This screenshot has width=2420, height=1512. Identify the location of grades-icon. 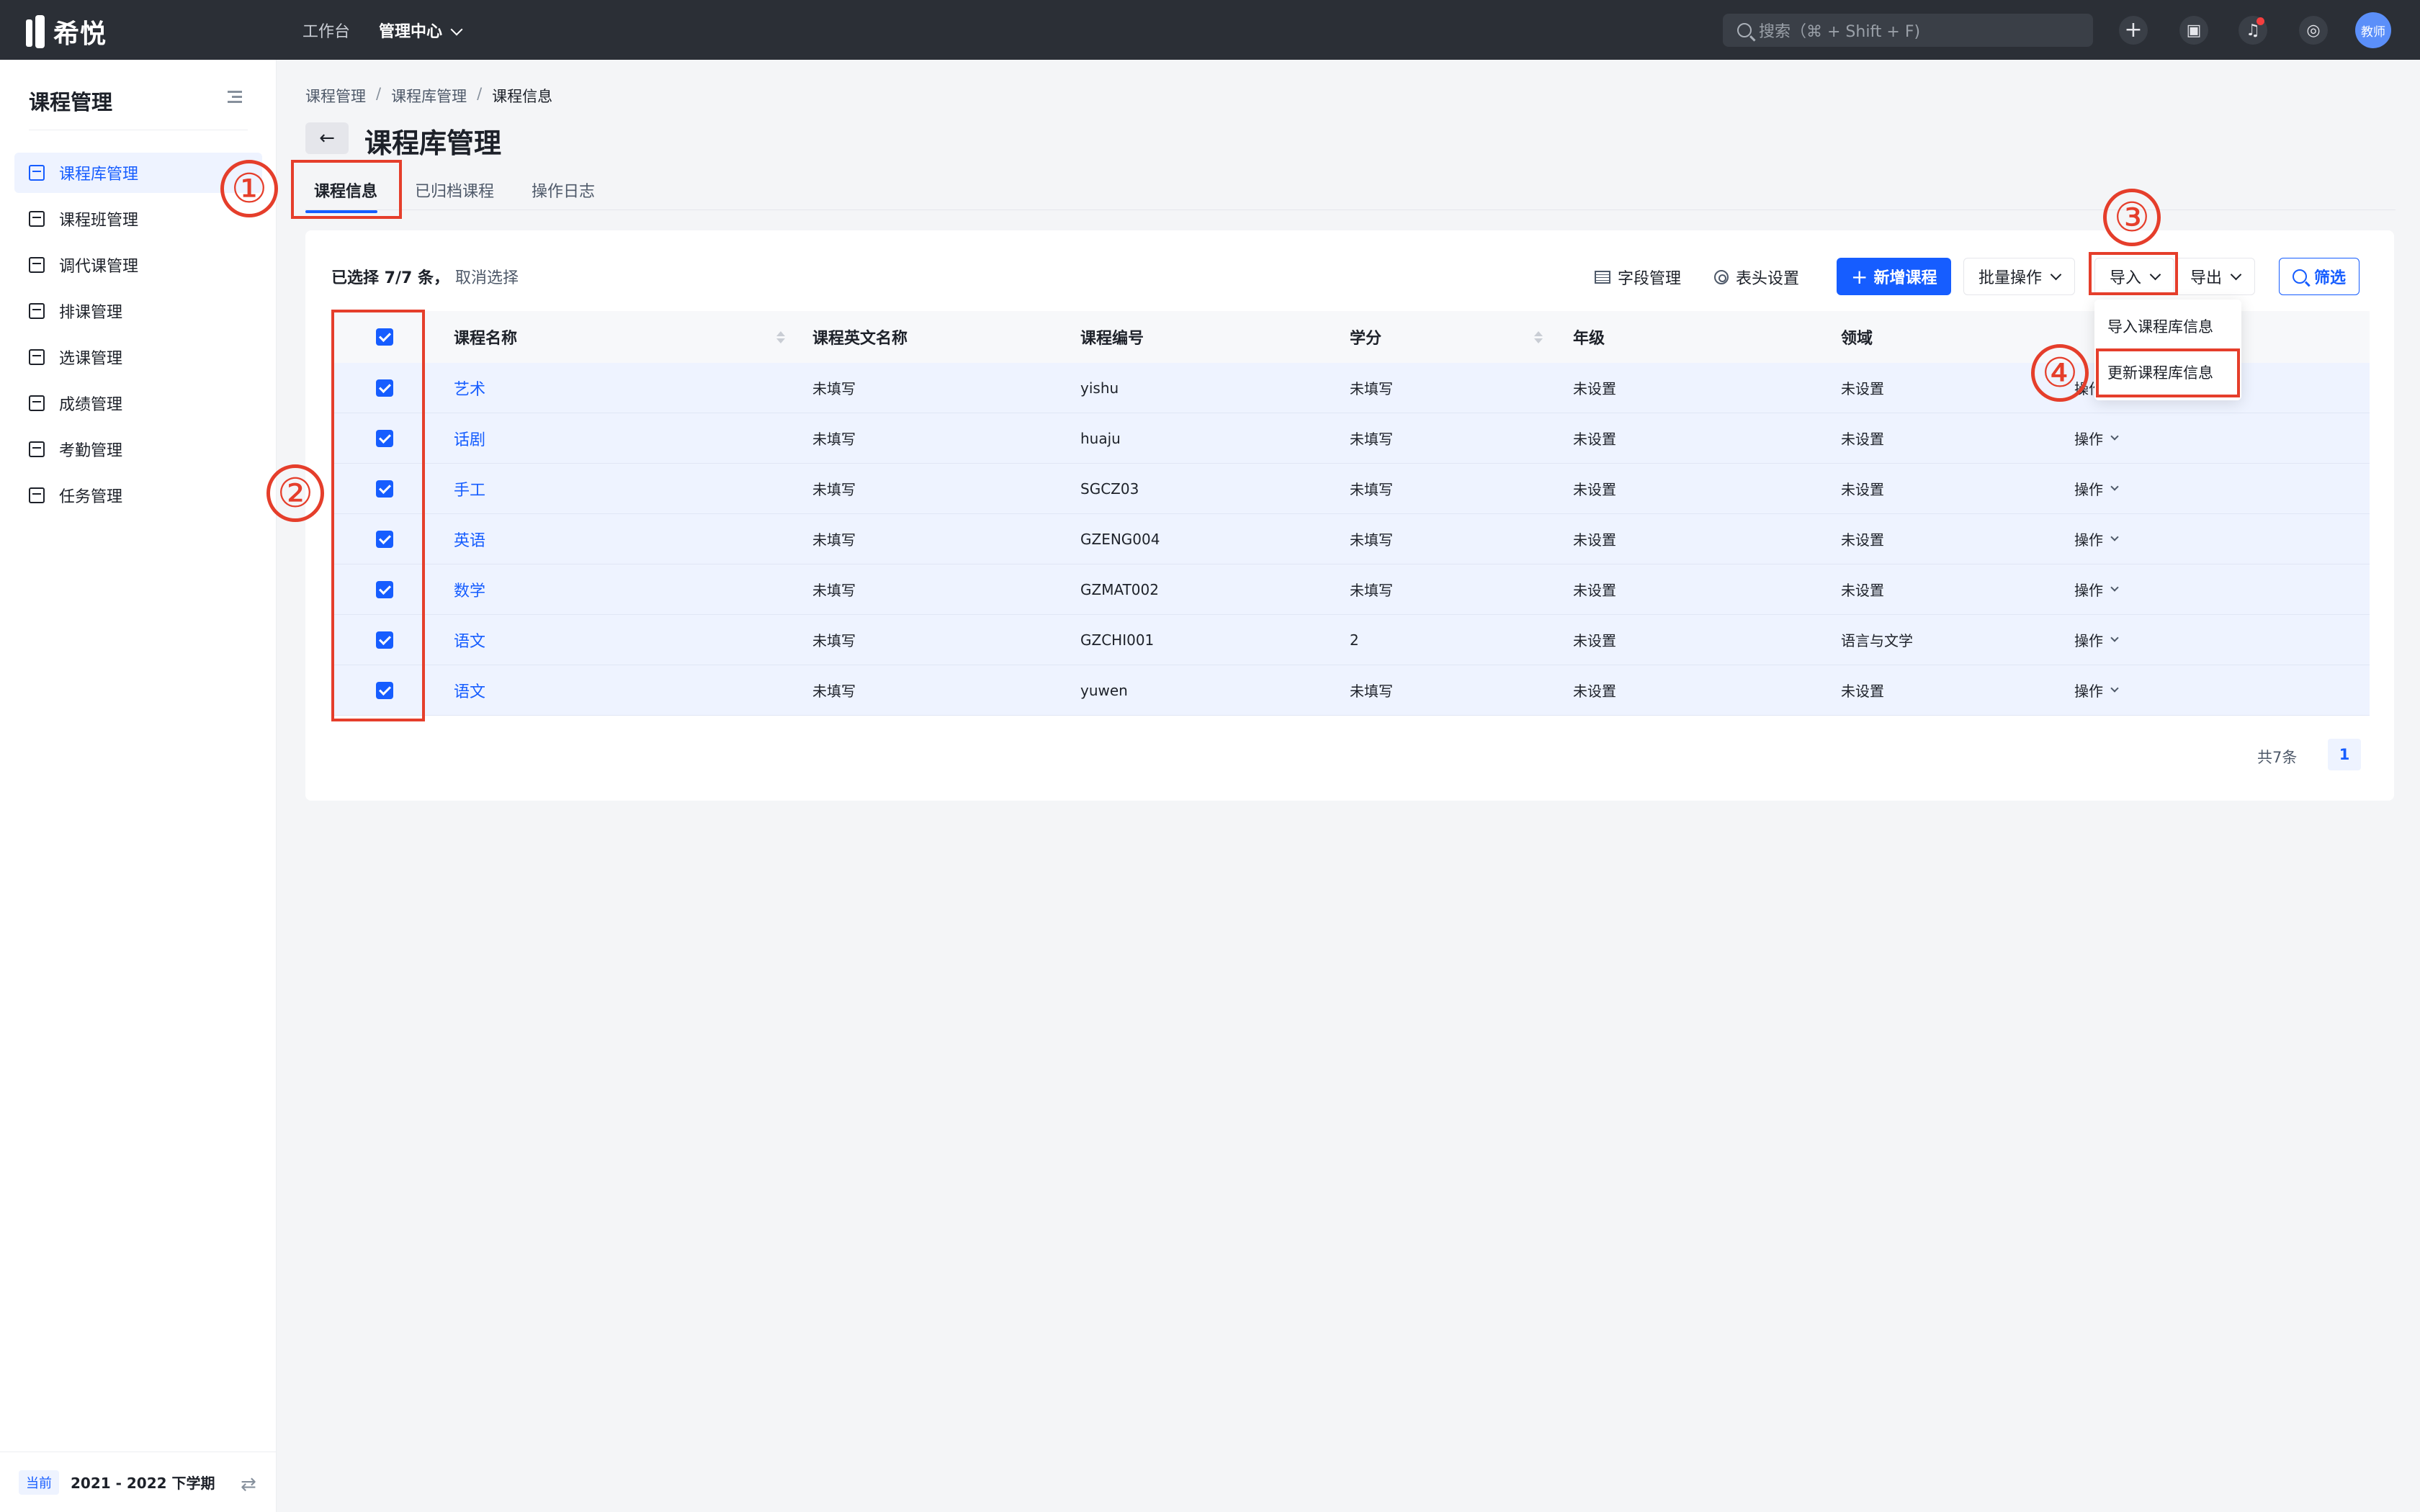
(37, 403).